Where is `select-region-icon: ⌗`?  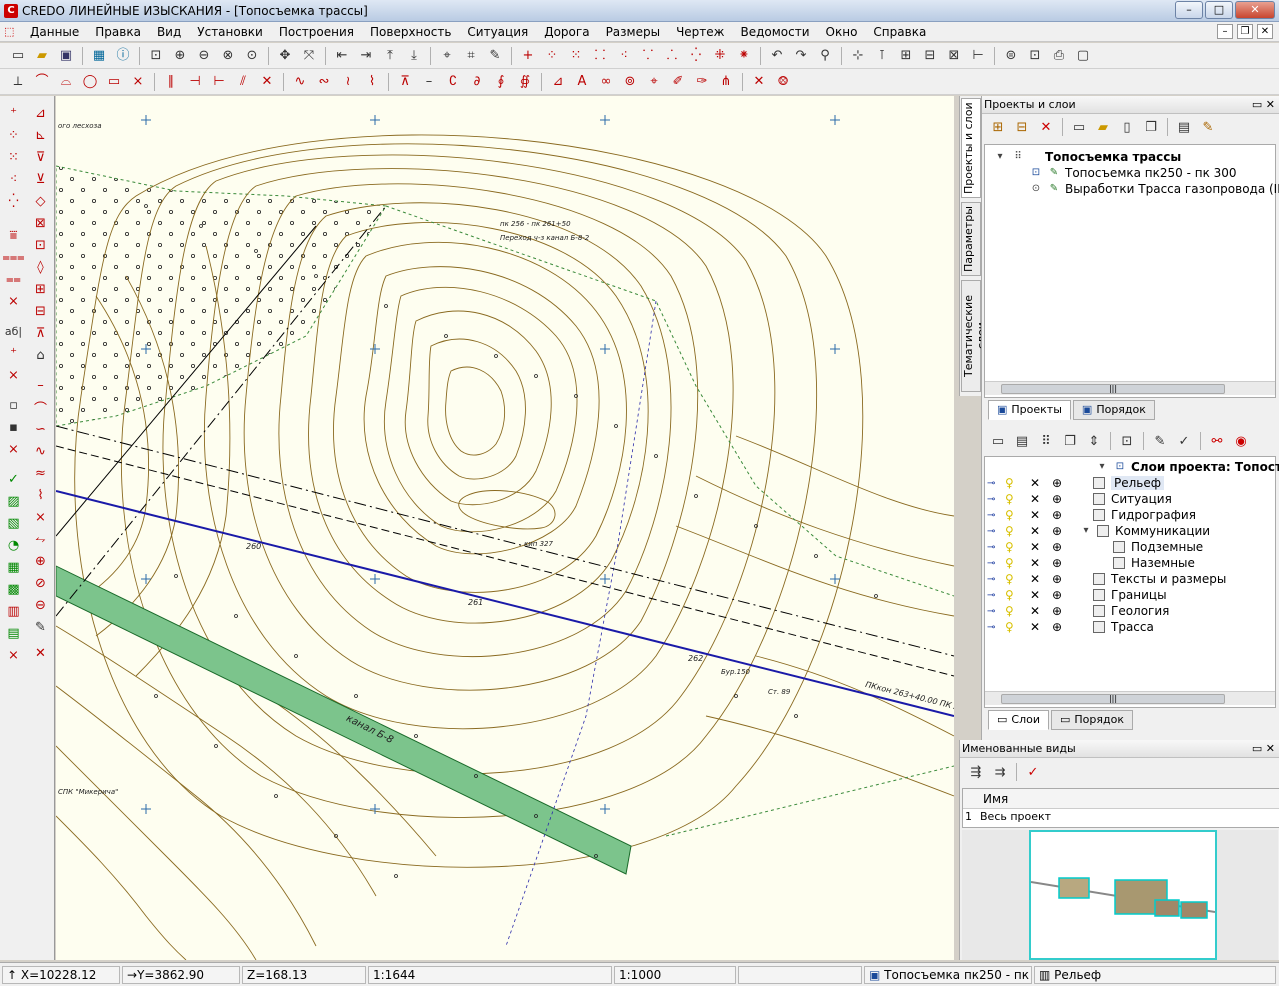
select-region-icon: ⌗ is located at coordinates (471, 56).